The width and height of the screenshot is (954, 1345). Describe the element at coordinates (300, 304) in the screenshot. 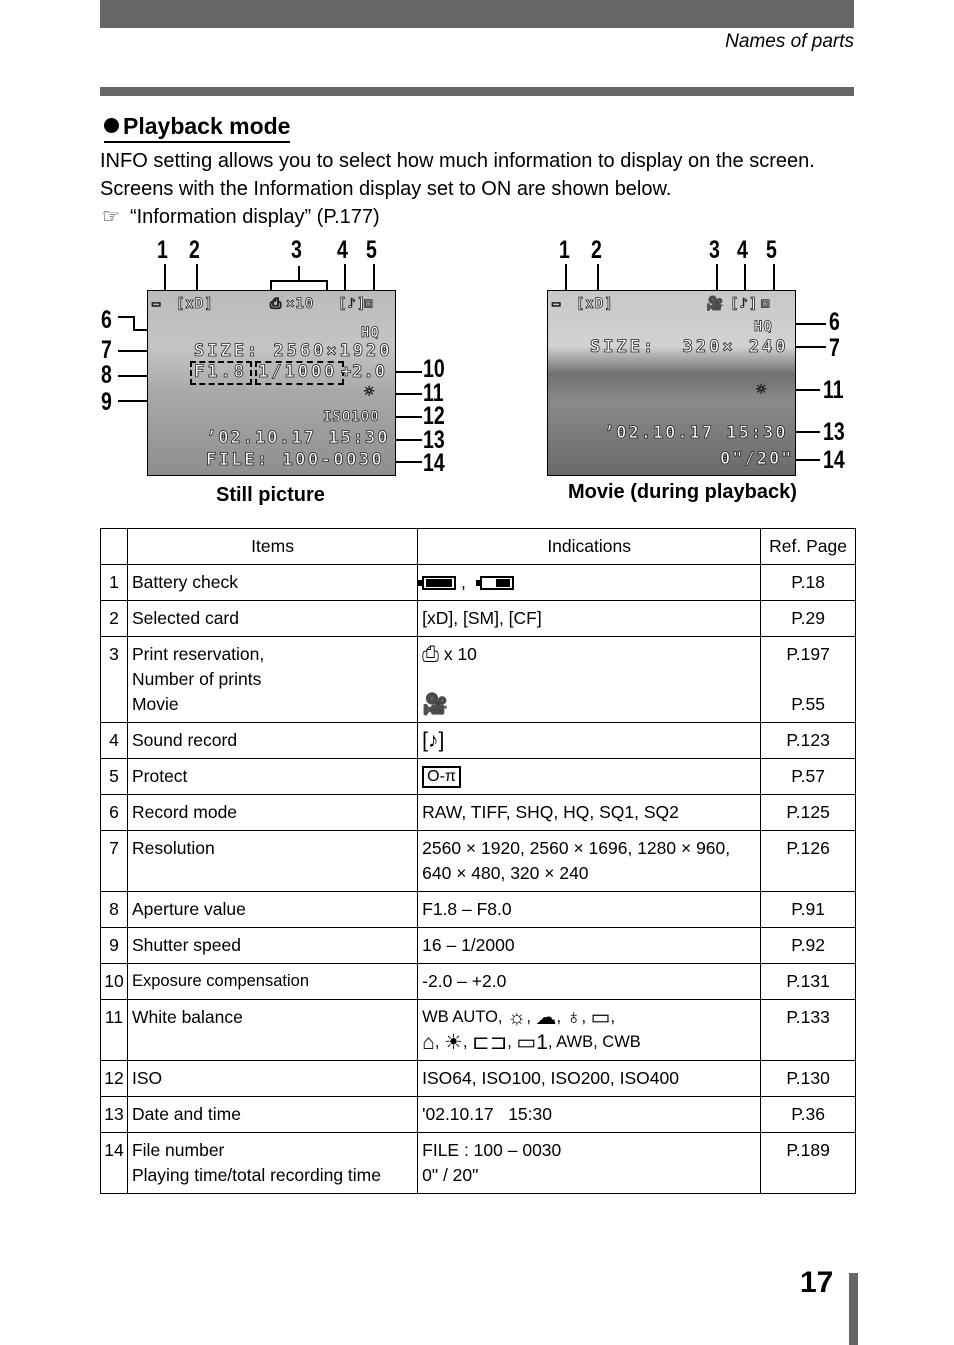

I see `print-count: ×10` at that location.